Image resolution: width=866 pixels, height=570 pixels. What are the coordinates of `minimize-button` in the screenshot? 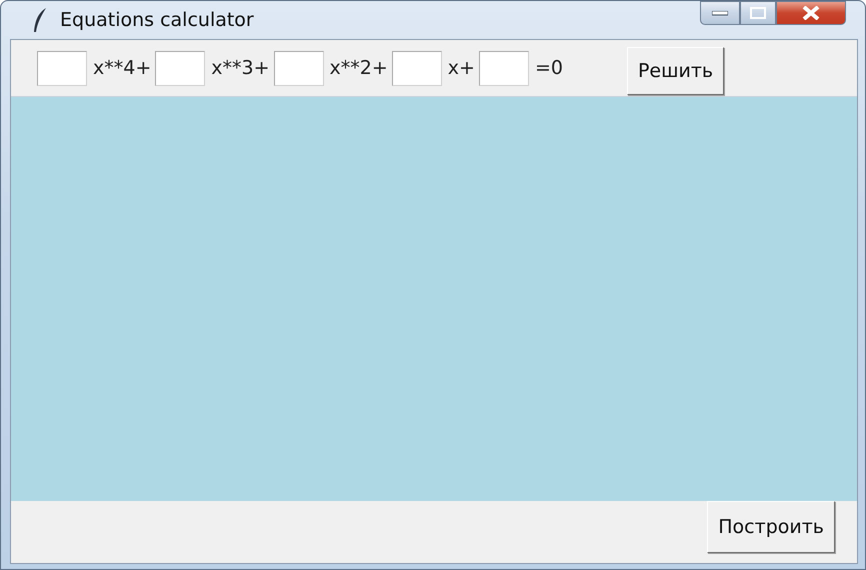 It's located at (720, 13).